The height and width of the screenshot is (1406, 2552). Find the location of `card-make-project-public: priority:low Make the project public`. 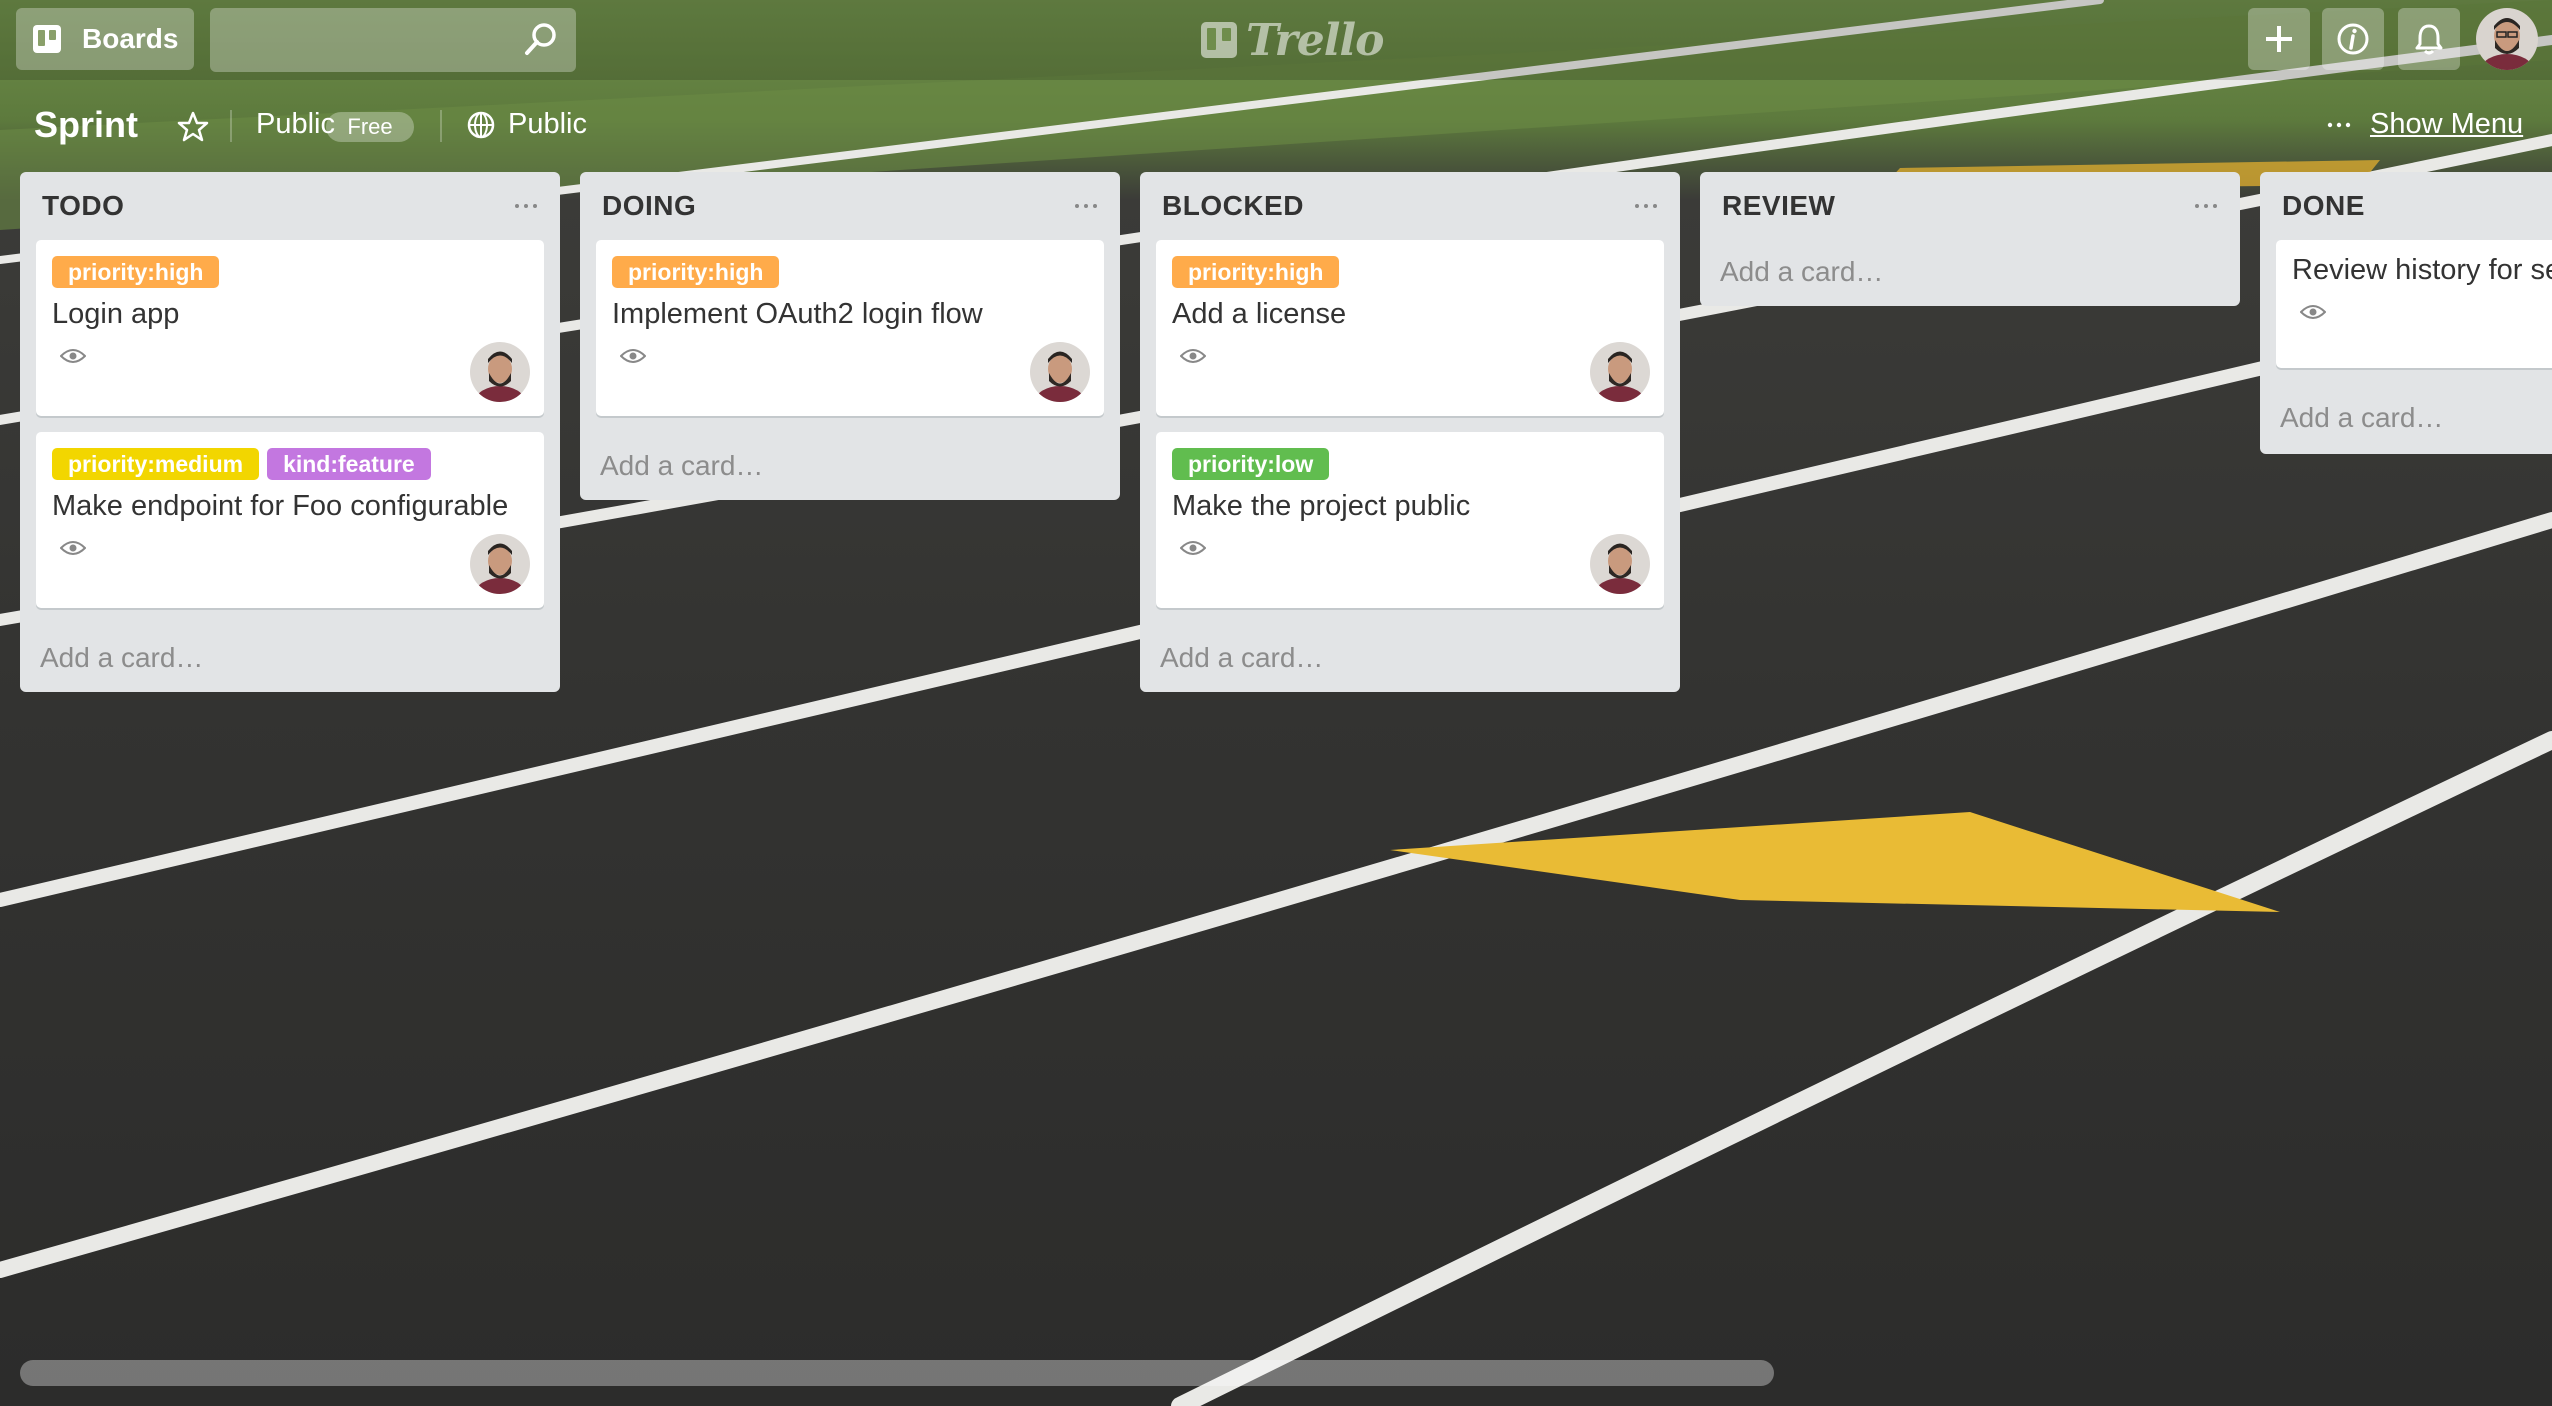

card-make-project-public: priority:low Make the project public is located at coordinates (1410, 520).